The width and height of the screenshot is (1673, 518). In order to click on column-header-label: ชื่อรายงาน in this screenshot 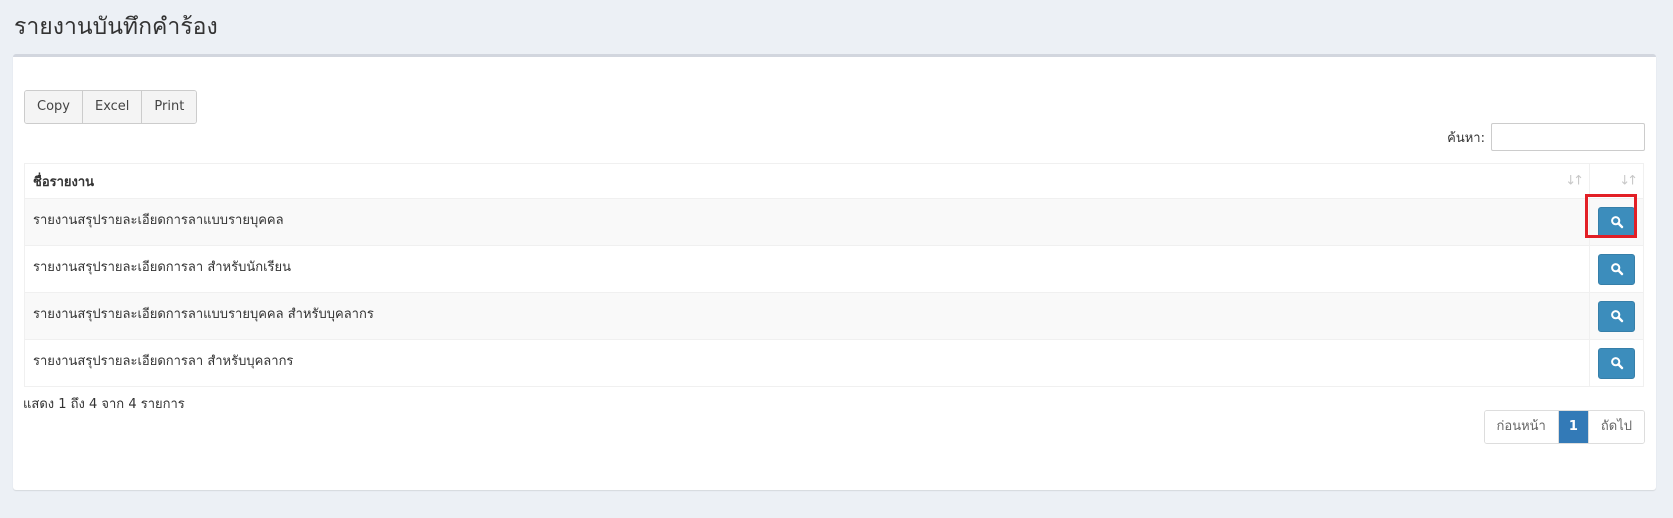, I will do `click(64, 182)`.